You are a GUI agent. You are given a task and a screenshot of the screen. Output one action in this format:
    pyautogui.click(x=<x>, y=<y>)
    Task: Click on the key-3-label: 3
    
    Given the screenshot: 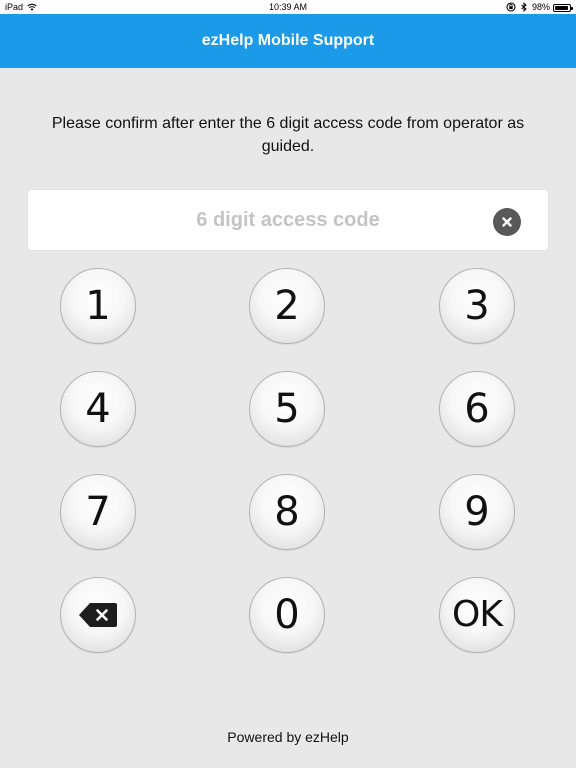 What is the action you would take?
    pyautogui.click(x=477, y=306)
    